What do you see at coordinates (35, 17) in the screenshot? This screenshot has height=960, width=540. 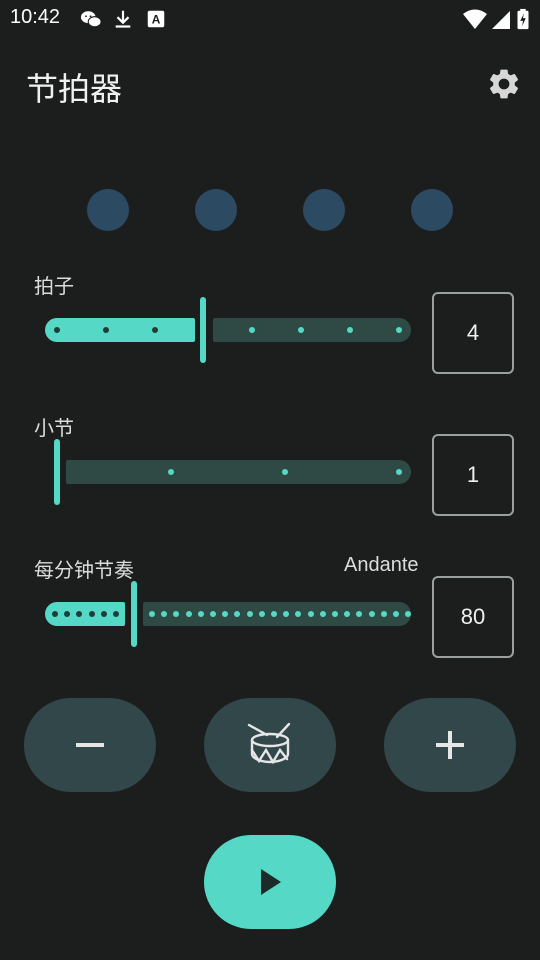 I see `status-time: 10:42` at bounding box center [35, 17].